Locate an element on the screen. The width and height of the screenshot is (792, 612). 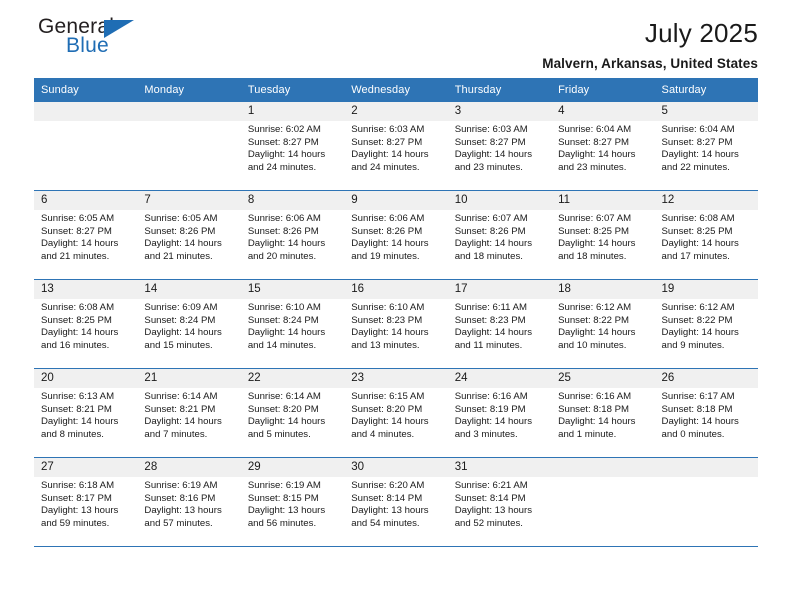
daylight-duration-line2: and 18 minutes. is located at coordinates (592, 256).